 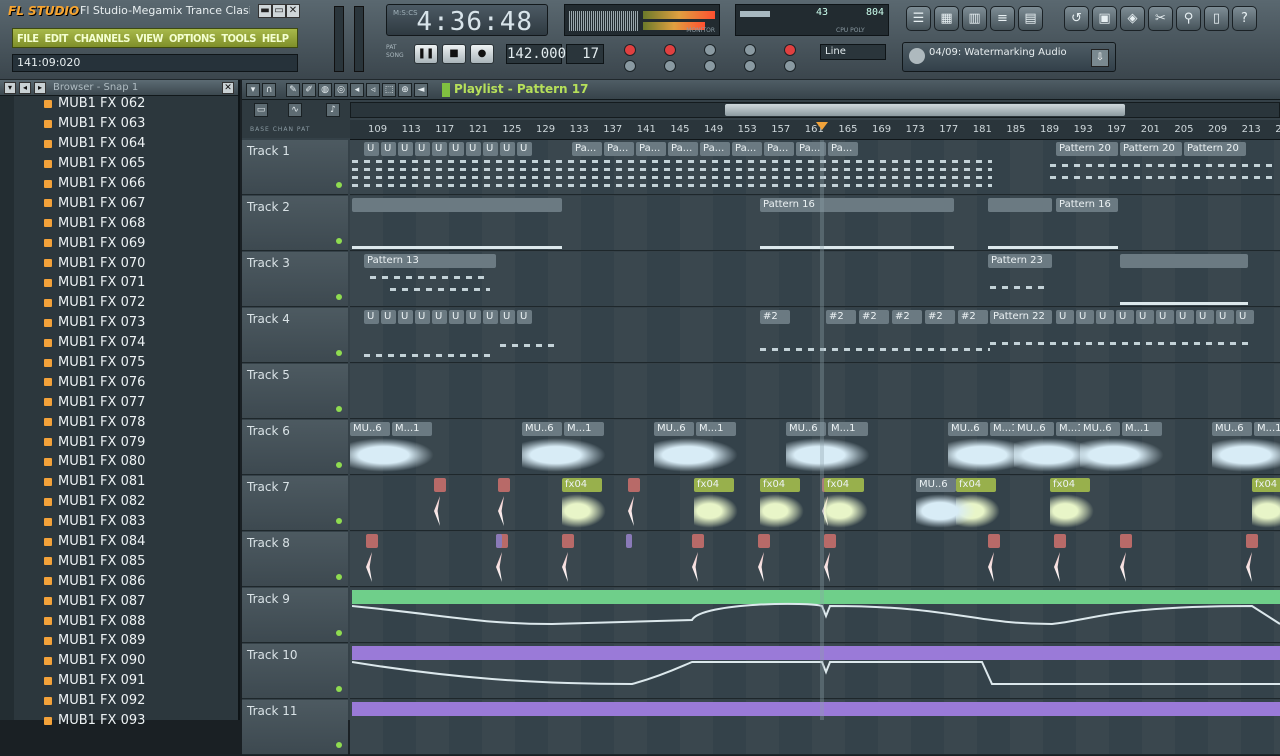 I want to click on pattern-selector: 17, so click(x=585, y=54).